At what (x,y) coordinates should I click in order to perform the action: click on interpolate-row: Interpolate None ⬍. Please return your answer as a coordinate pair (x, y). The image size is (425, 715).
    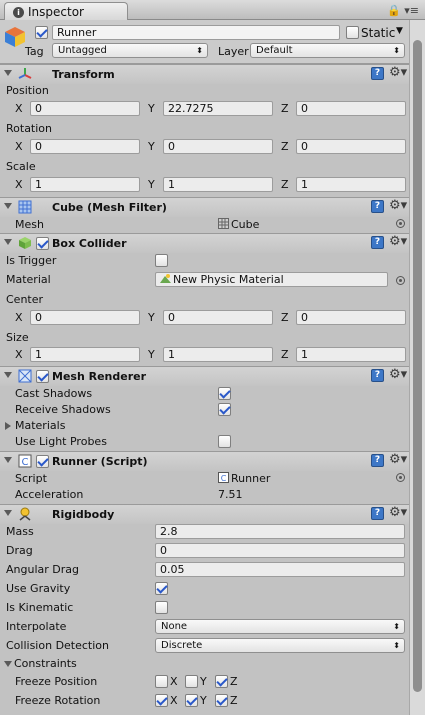
    Looking at the image, I should click on (204, 627).